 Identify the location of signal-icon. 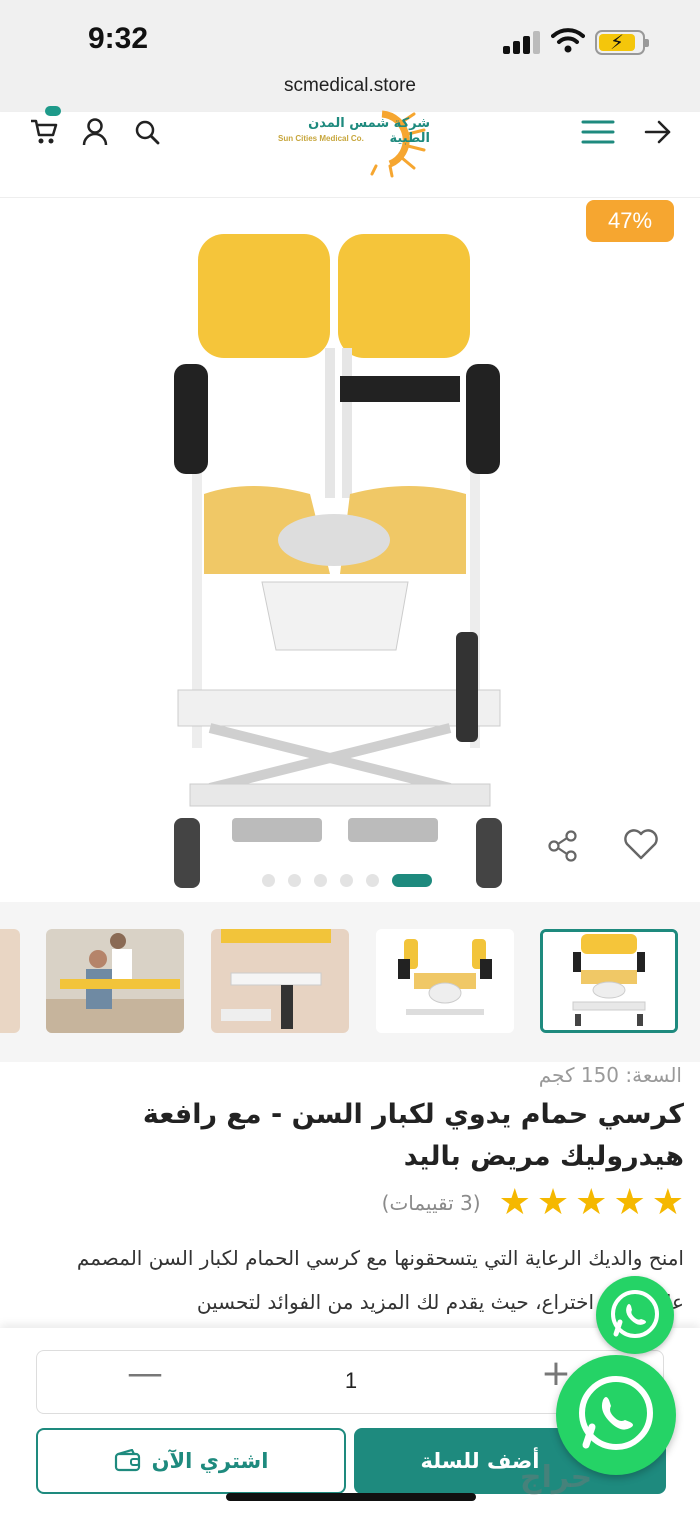
(523, 42).